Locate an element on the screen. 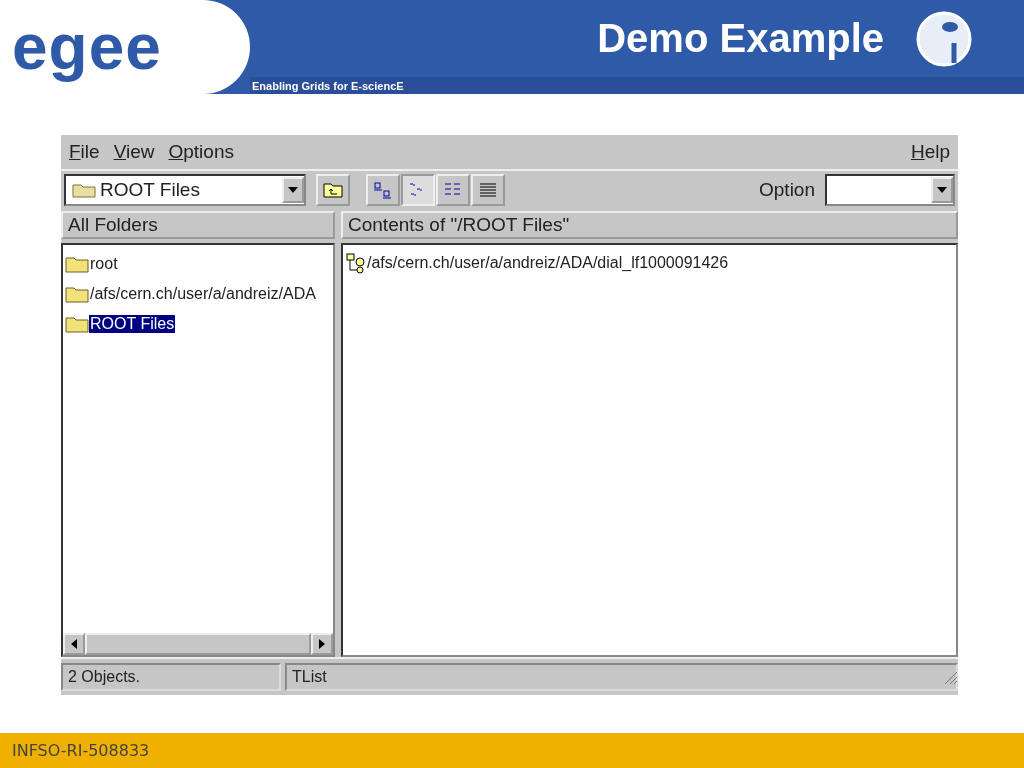 This screenshot has width=1024, height=768. option-dropdown is located at coordinates (890, 190).